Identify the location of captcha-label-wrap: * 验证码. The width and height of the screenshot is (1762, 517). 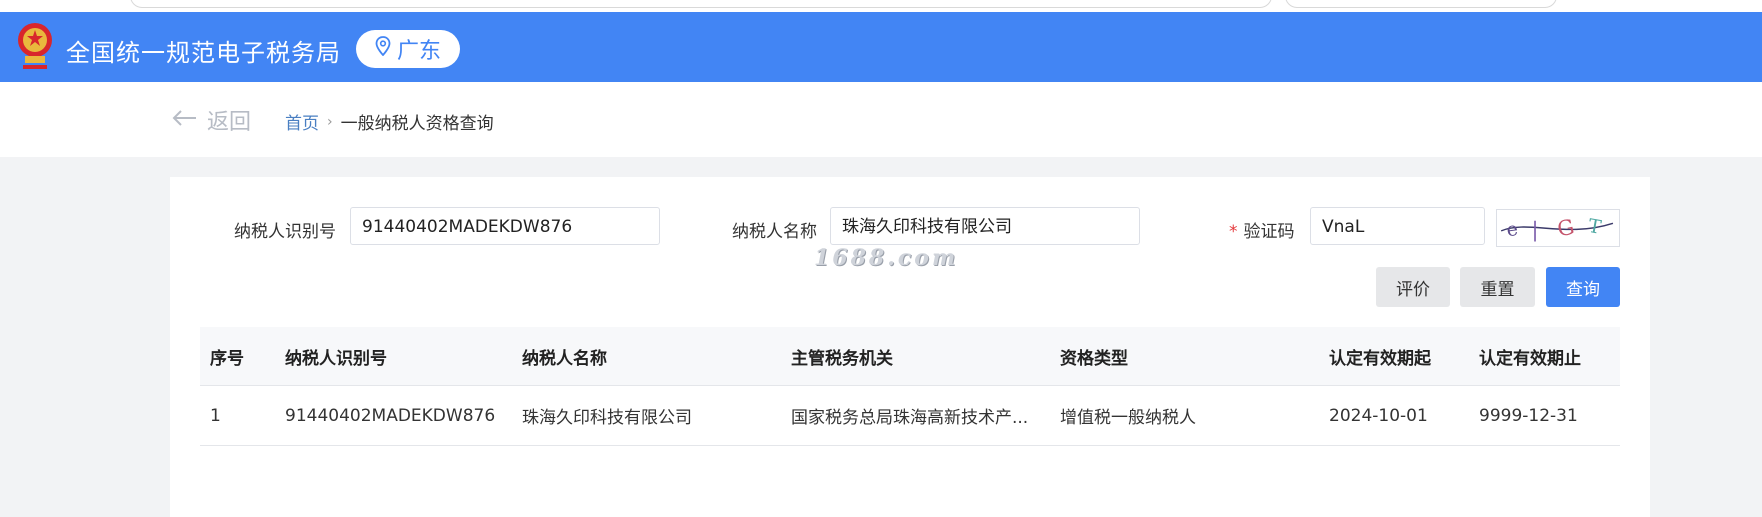
(1262, 229).